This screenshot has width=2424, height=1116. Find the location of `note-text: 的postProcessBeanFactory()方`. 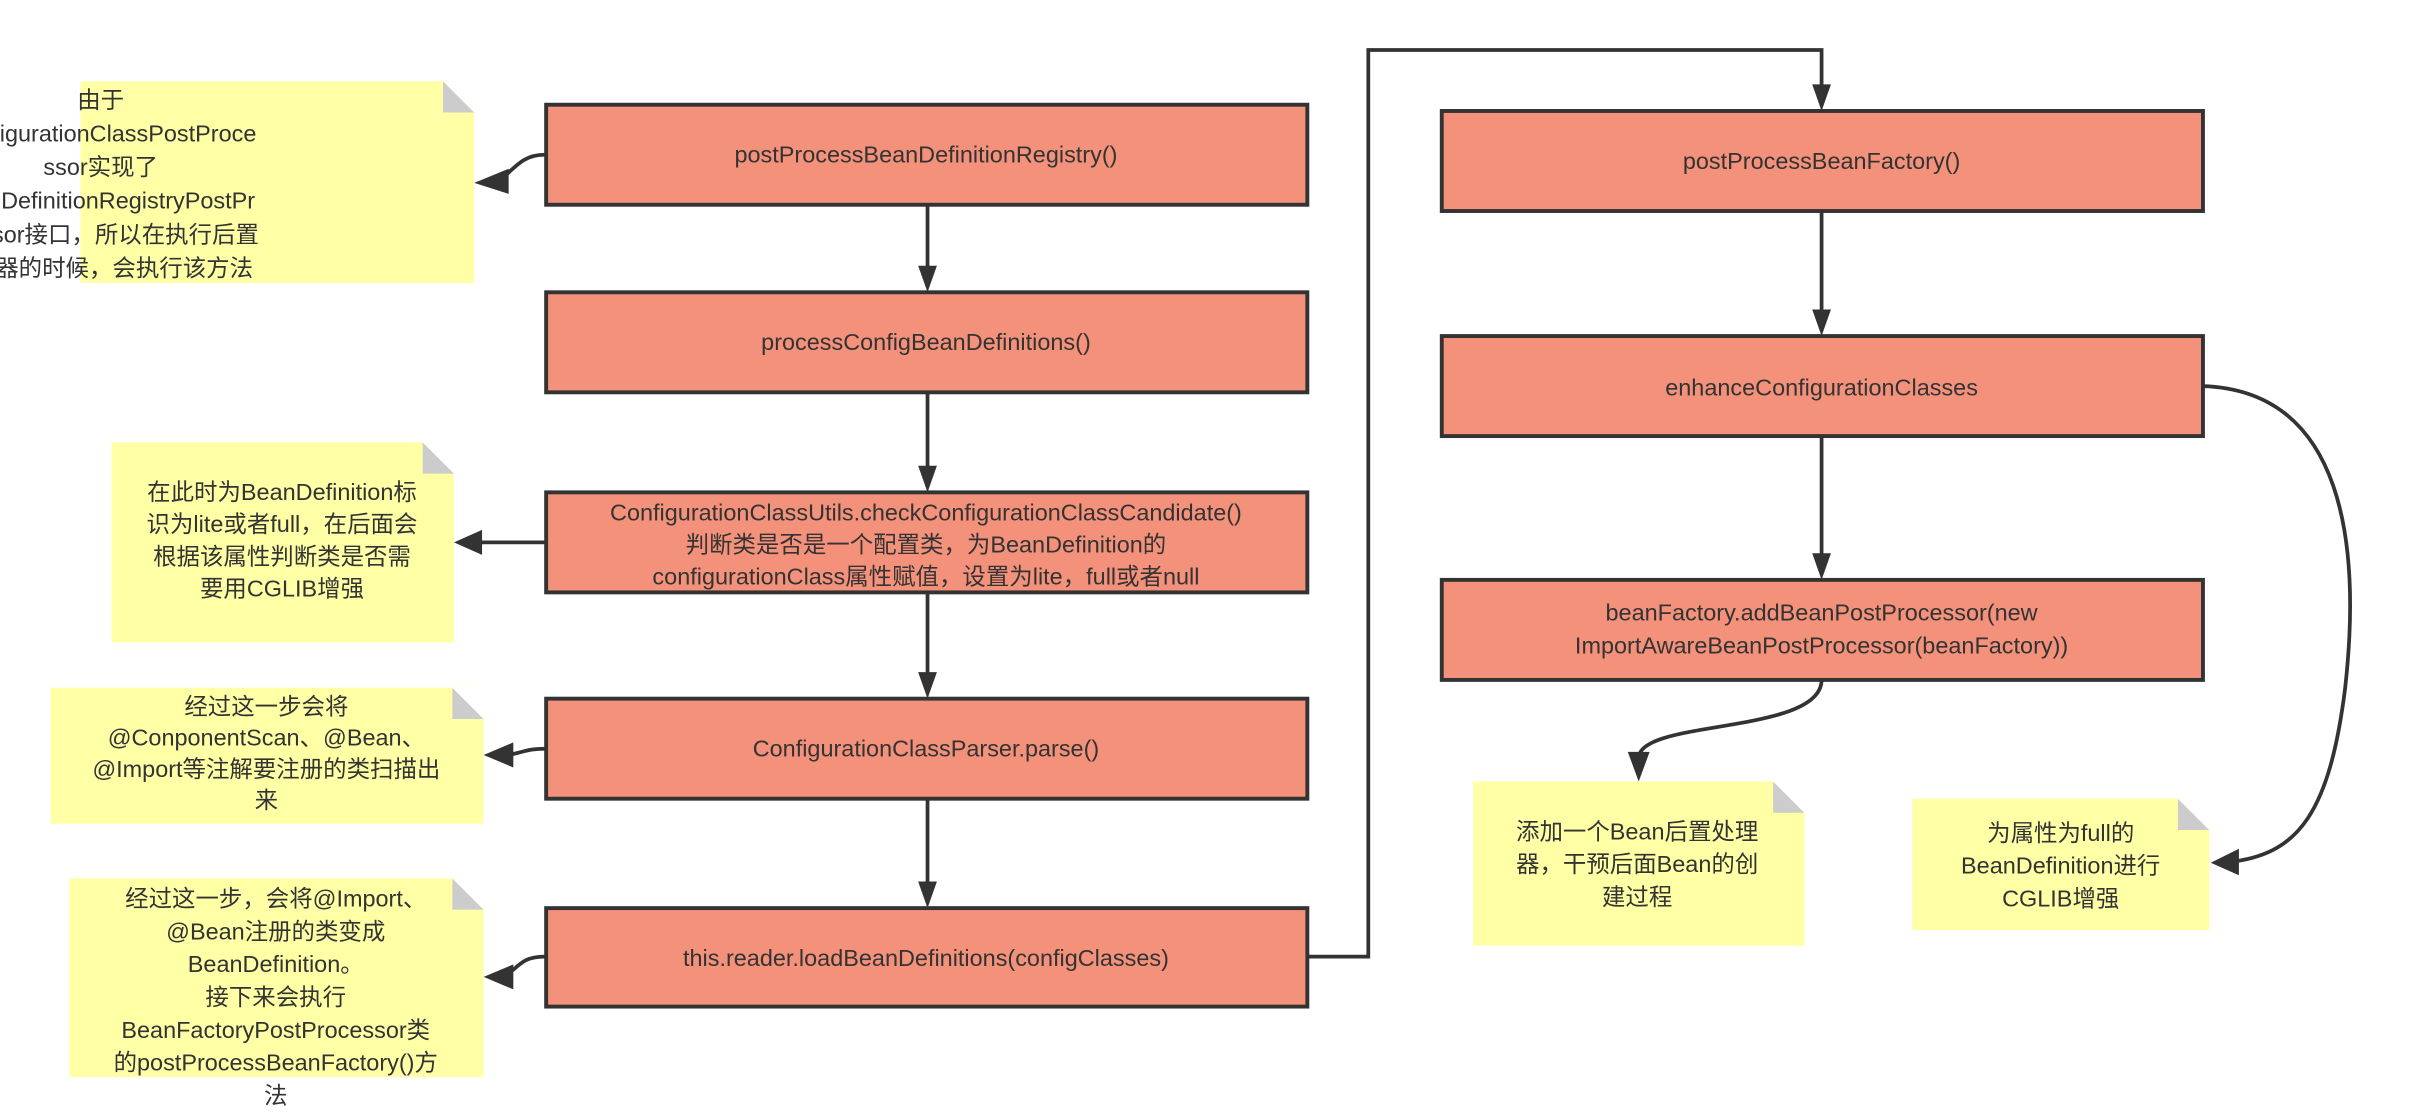

note-text: 的postProcessBeanFactory()方 is located at coordinates (276, 1063).